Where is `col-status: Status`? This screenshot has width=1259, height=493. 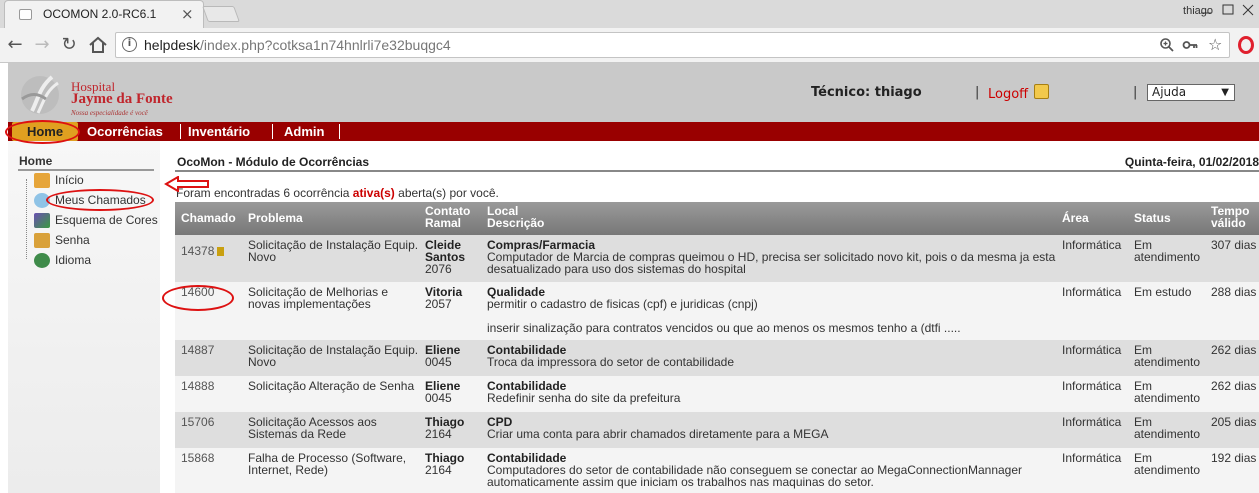
col-status: Status is located at coordinates (1152, 218).